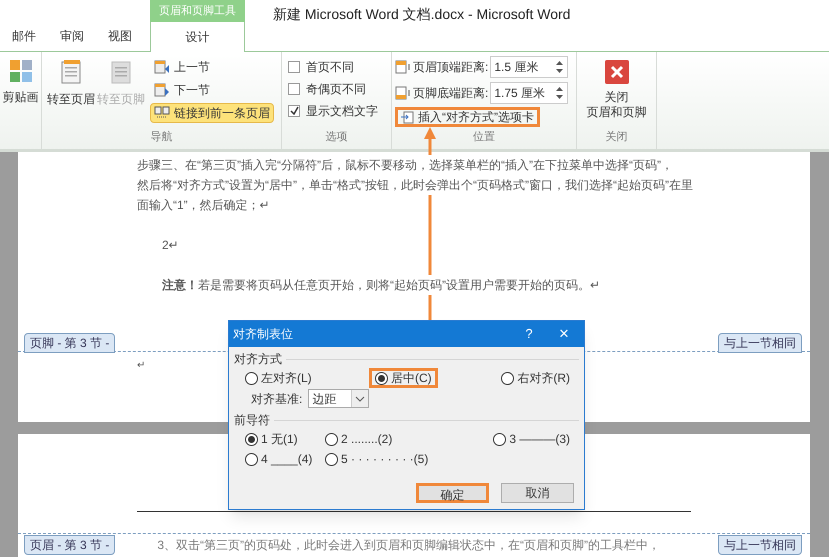 This screenshot has height=557, width=829. I want to click on close-icon, so click(616, 72).